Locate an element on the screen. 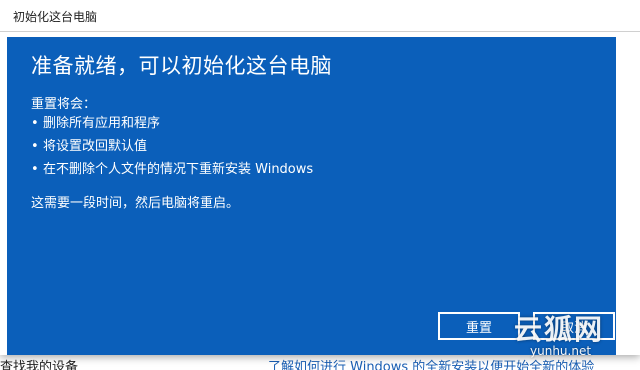 This screenshot has height=370, width=640. list-item: • 将设置改回默认值 is located at coordinates (172, 149).